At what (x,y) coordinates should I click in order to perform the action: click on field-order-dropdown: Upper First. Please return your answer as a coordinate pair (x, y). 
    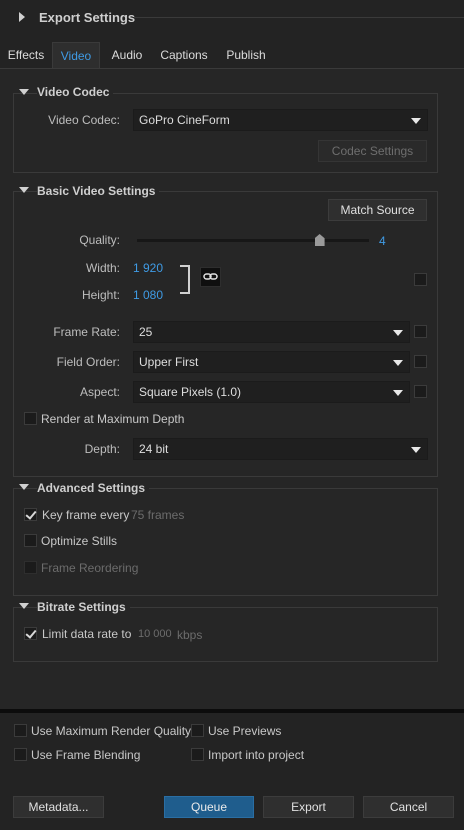
    Looking at the image, I should click on (271, 362).